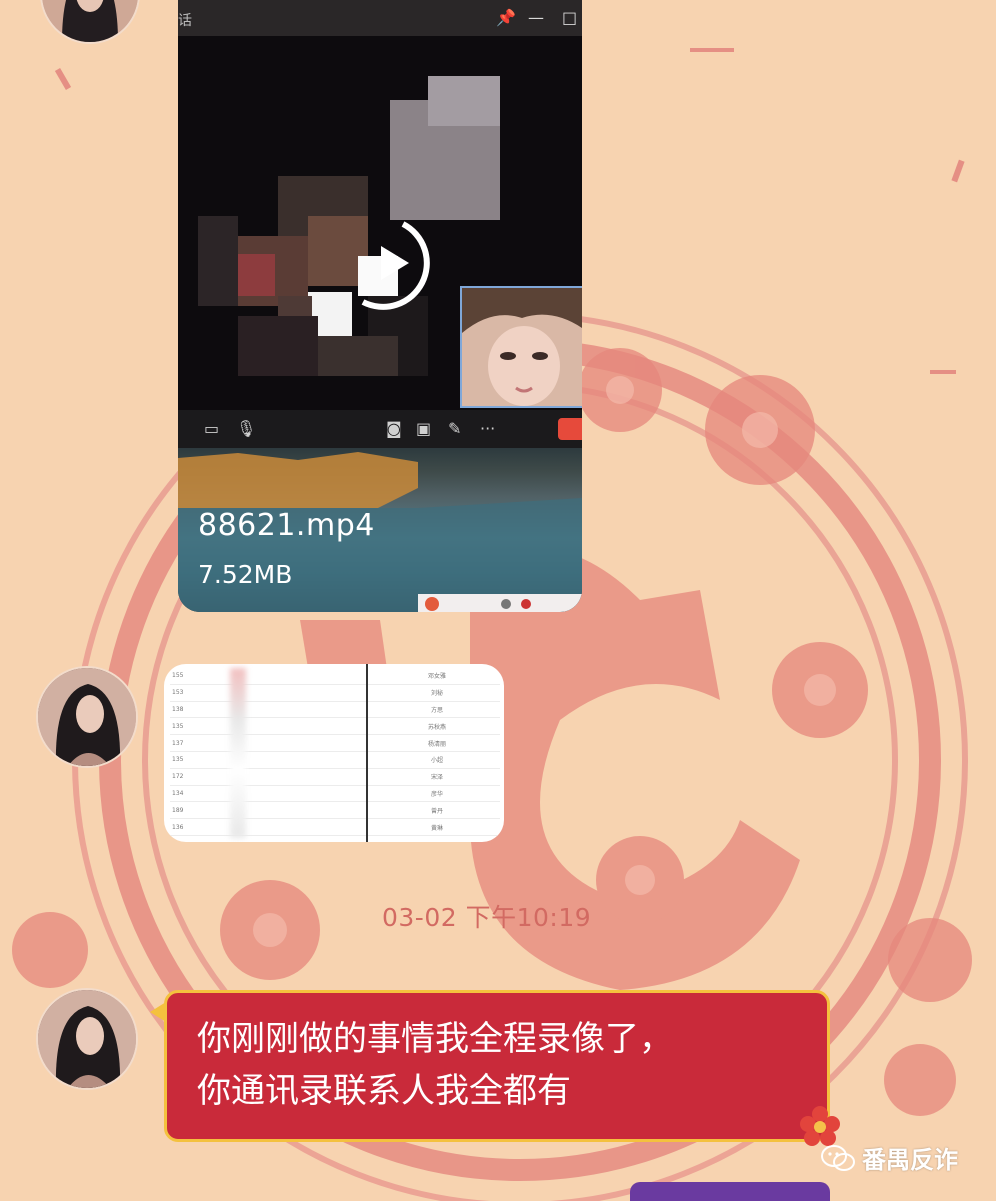 Image resolution: width=996 pixels, height=1201 pixels. I want to click on phone-cell: 172, so click(247, 777).